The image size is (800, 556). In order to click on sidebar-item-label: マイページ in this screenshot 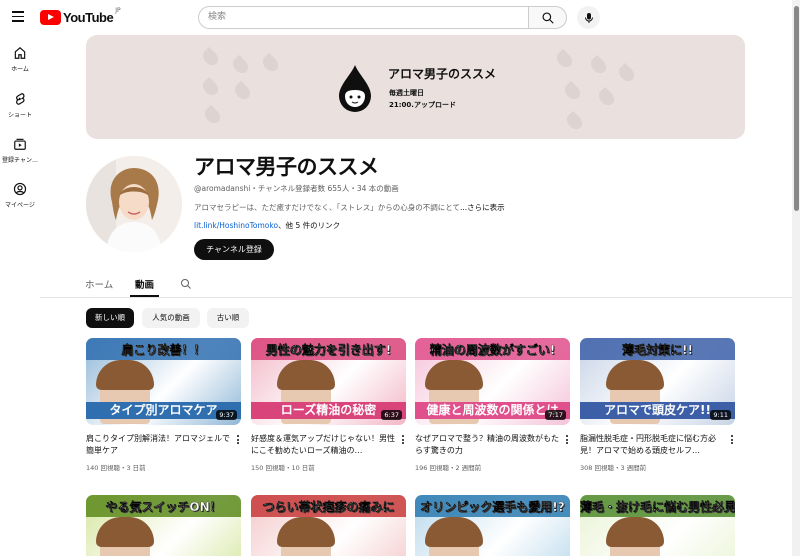, I will do `click(20, 205)`.